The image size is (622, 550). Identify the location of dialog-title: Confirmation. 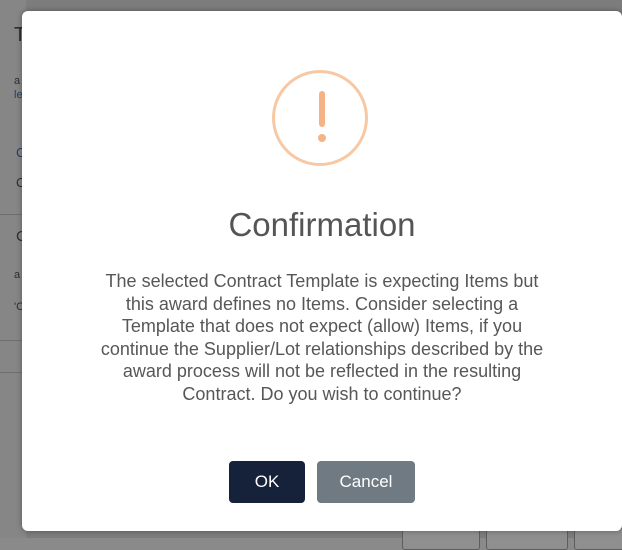
(322, 224).